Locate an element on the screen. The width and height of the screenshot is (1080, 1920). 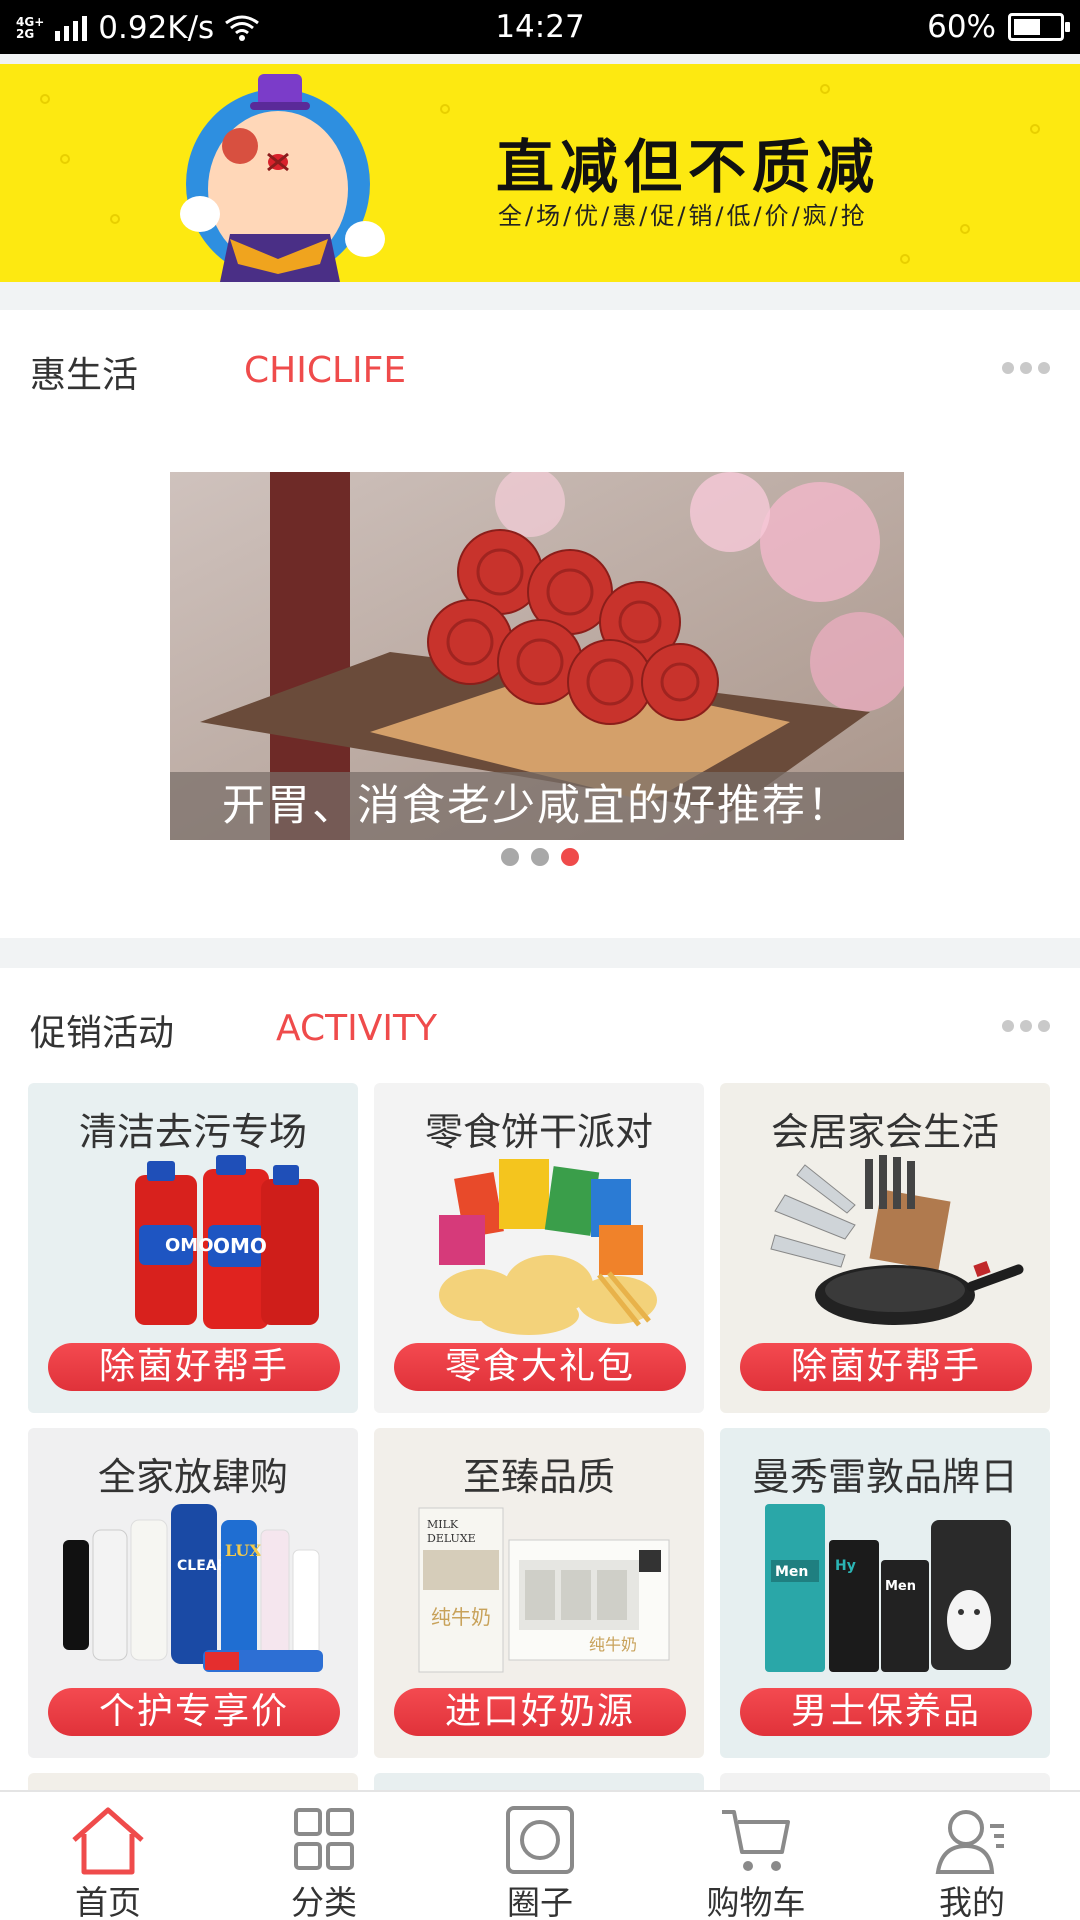
banner-title: 直减但不质减 is located at coordinates (688, 167).